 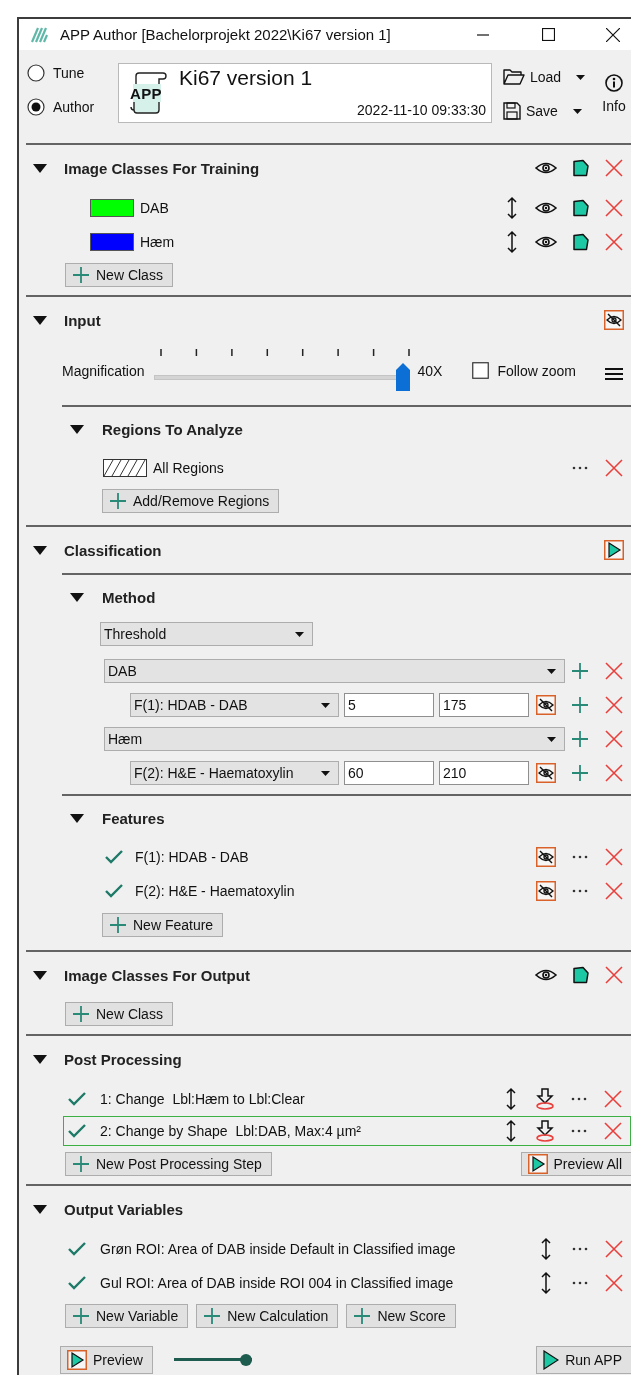 I want to click on add-button: New Feature, so click(x=163, y=925).